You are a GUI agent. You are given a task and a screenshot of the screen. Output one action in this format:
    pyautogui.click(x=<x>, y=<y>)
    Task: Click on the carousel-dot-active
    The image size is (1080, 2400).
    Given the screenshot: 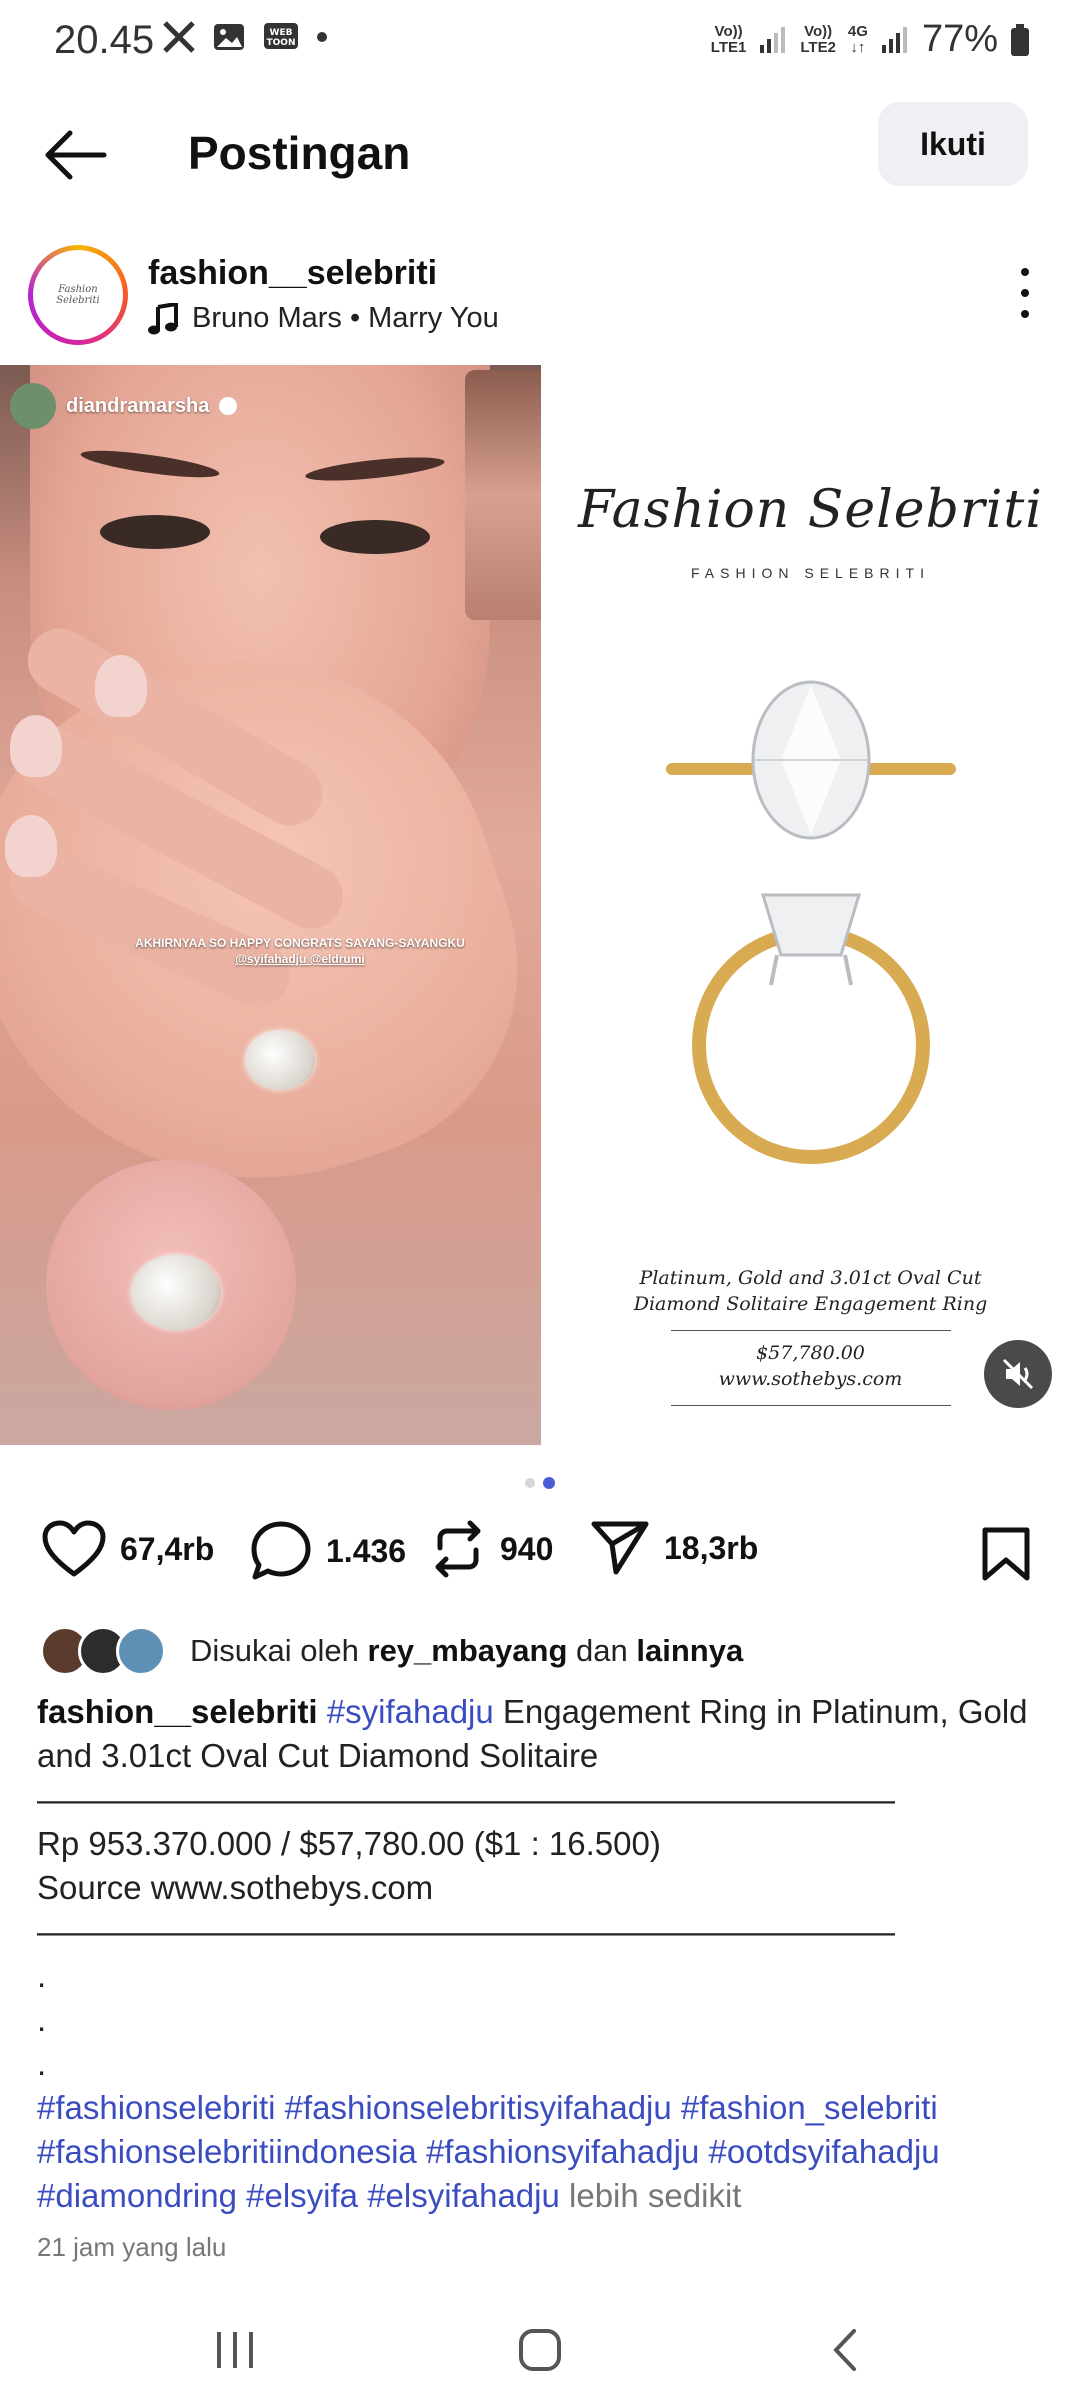 What is the action you would take?
    pyautogui.click(x=549, y=1483)
    